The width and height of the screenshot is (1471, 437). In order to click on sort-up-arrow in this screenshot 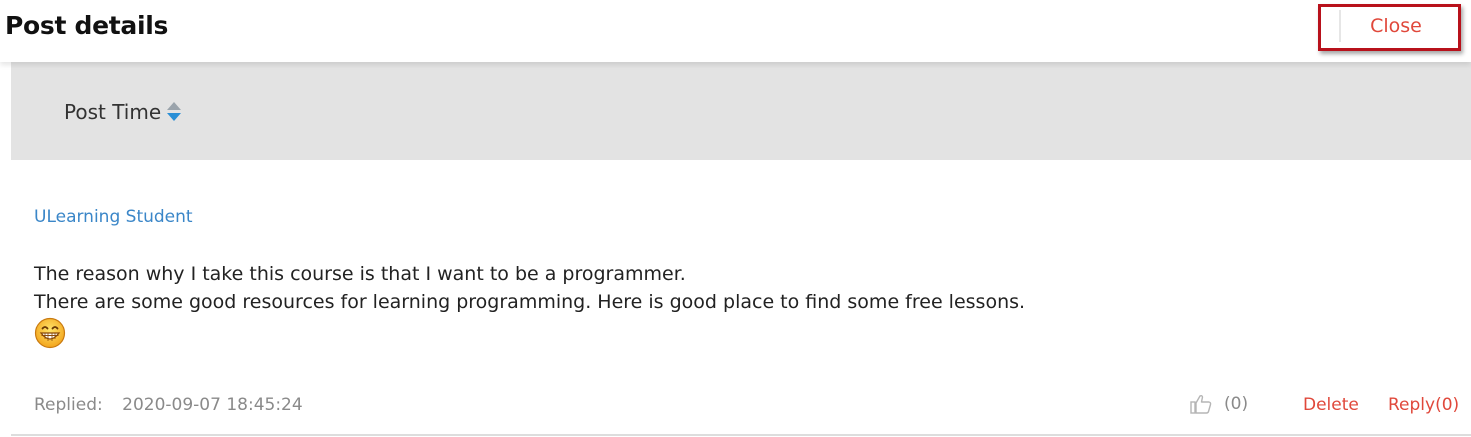, I will do `click(174, 106)`.